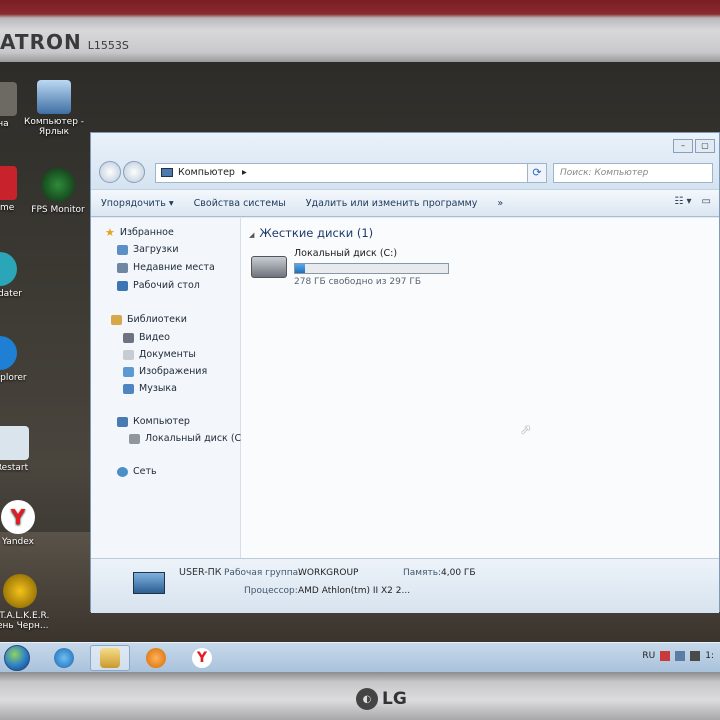 The image size is (720, 720). I want to click on star-icon: ★, so click(110, 232).